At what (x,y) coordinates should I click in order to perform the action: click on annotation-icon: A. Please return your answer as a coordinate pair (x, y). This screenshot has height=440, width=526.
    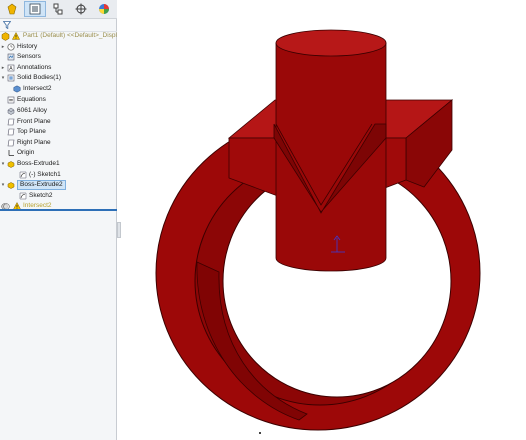
    Looking at the image, I should click on (10, 68).